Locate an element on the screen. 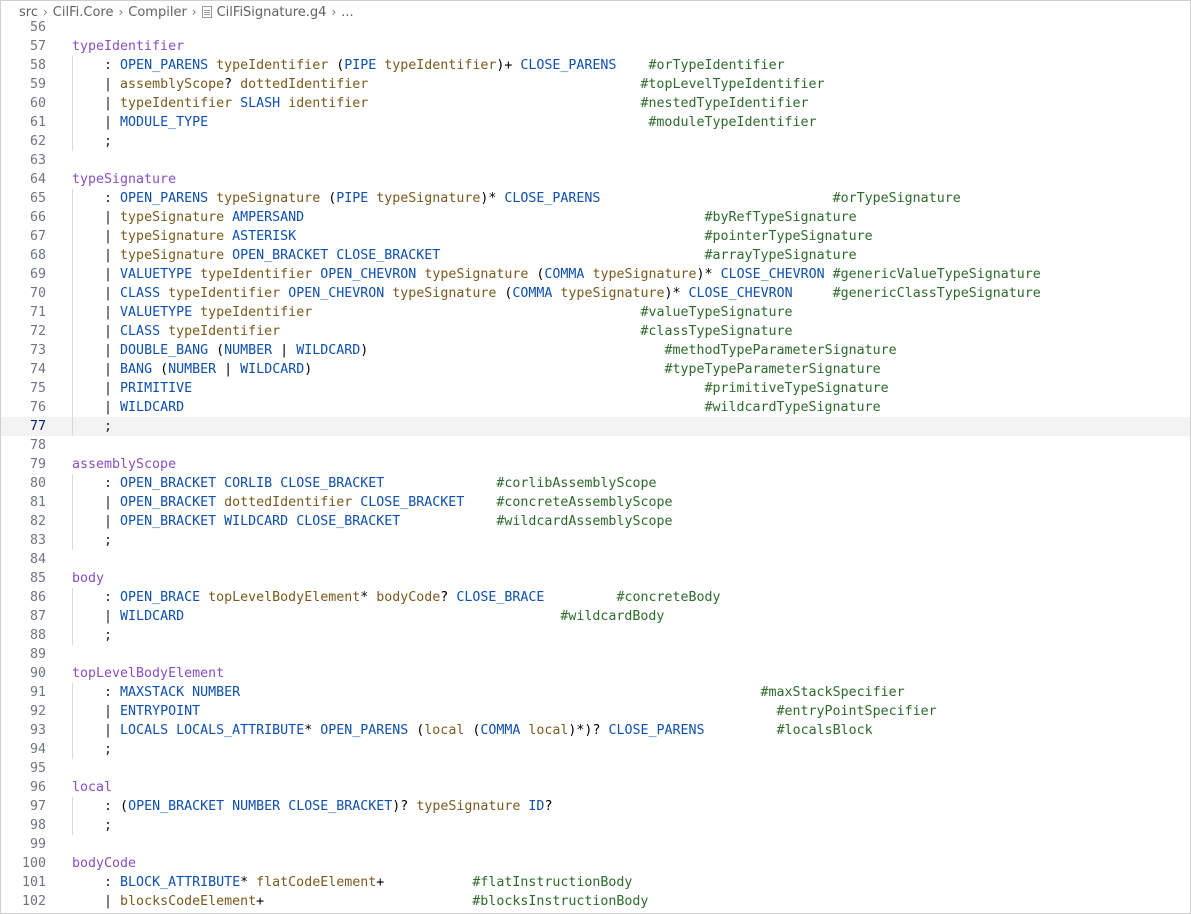 The image size is (1191, 914). code-line: 88 ; is located at coordinates (595, 635).